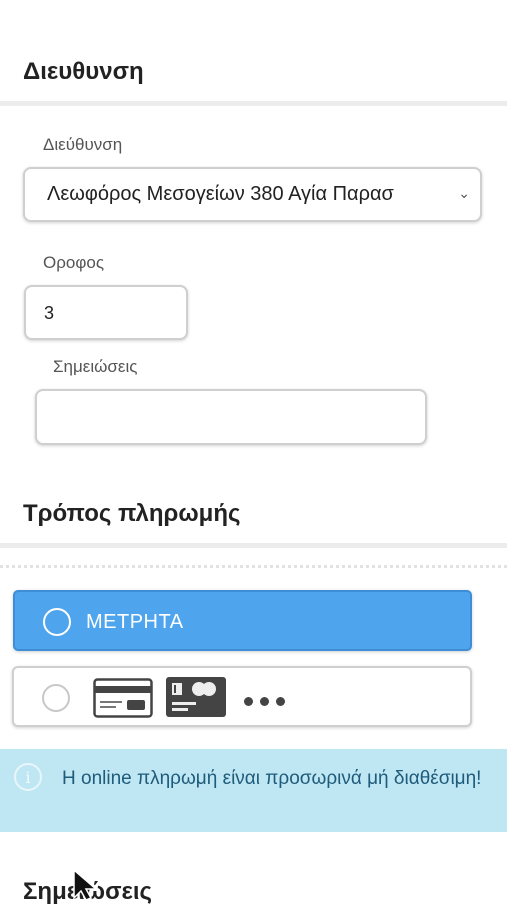 The image size is (507, 906). I want to click on dotted-divider, so click(253, 566).